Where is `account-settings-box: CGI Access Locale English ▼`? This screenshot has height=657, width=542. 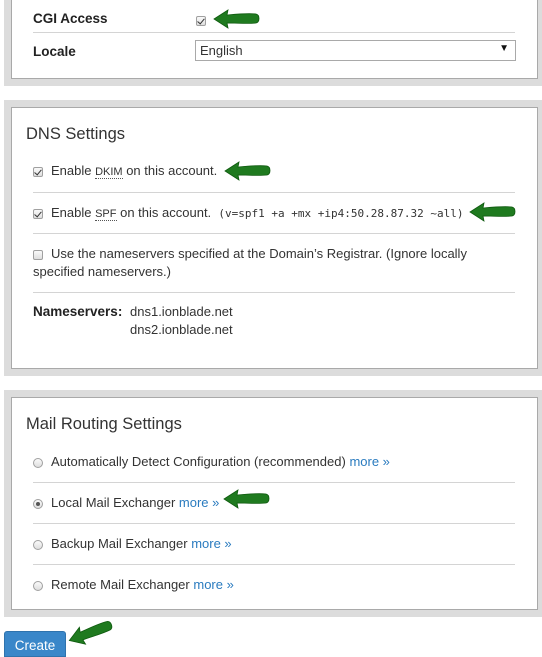 account-settings-box: CGI Access Locale English ▼ is located at coordinates (274, 39).